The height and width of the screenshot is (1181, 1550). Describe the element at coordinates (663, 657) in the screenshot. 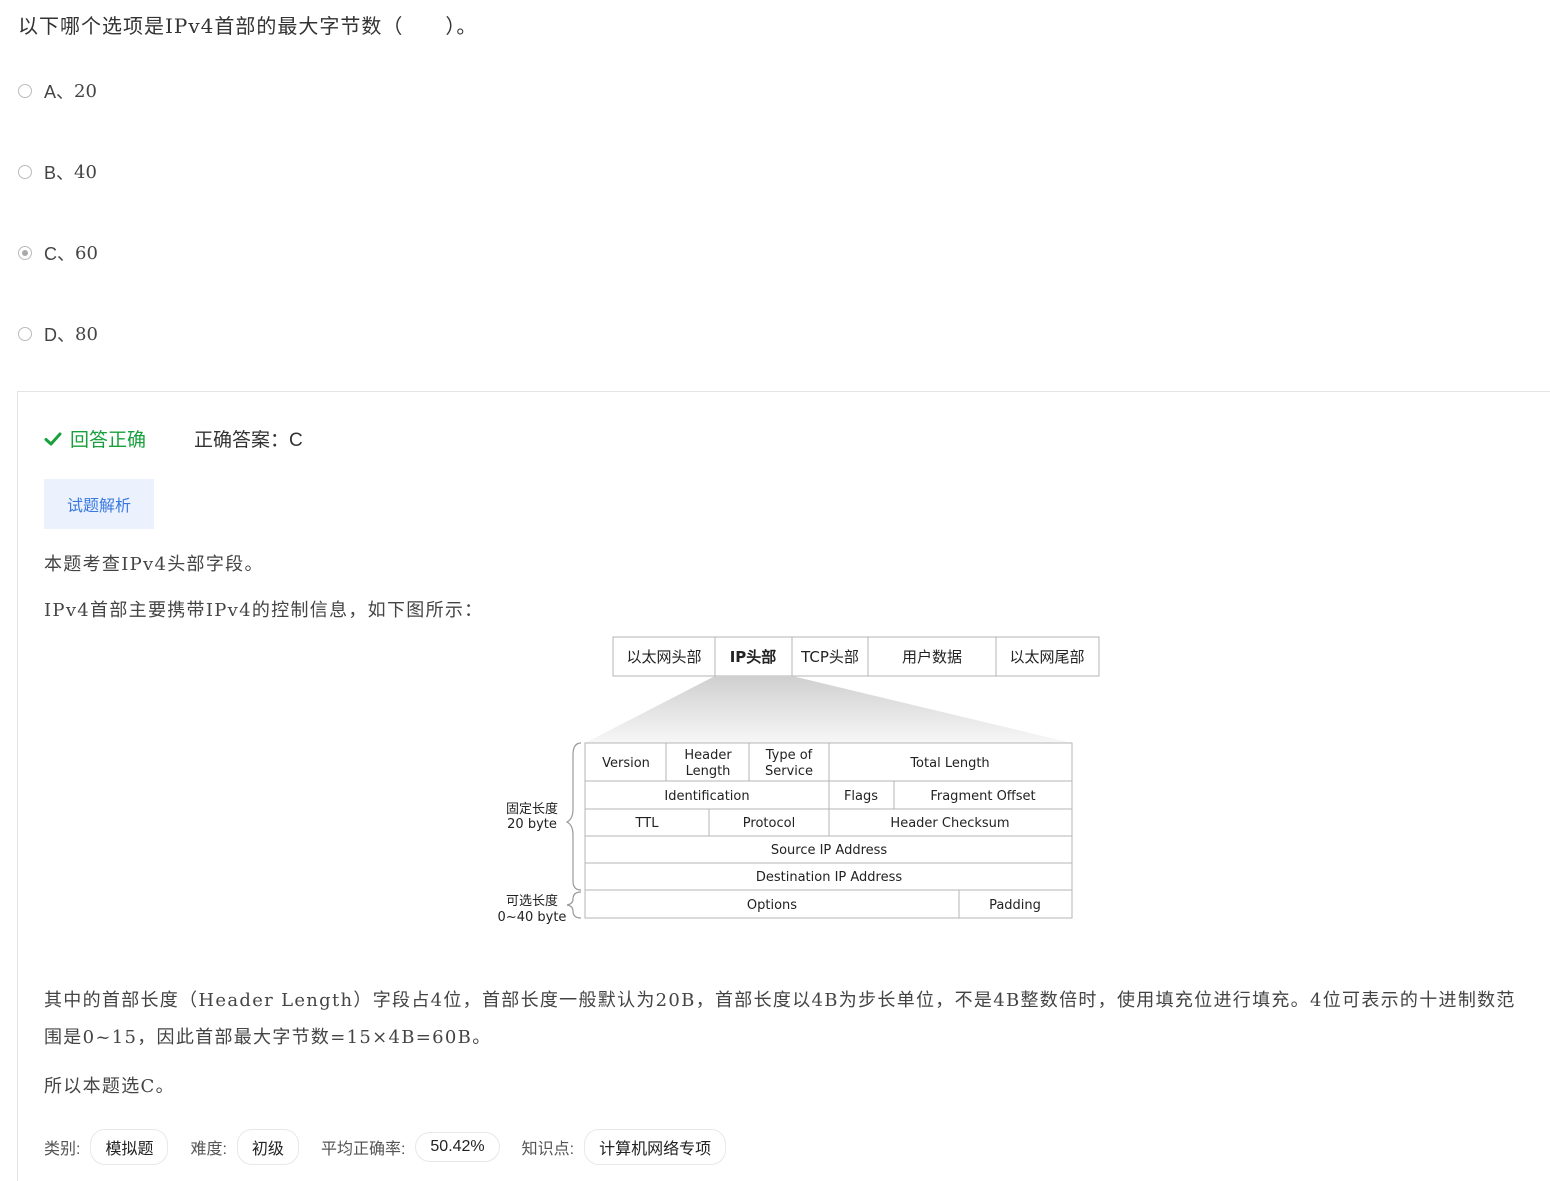

I see `frame-ethernet-header: 以太网头部` at that location.